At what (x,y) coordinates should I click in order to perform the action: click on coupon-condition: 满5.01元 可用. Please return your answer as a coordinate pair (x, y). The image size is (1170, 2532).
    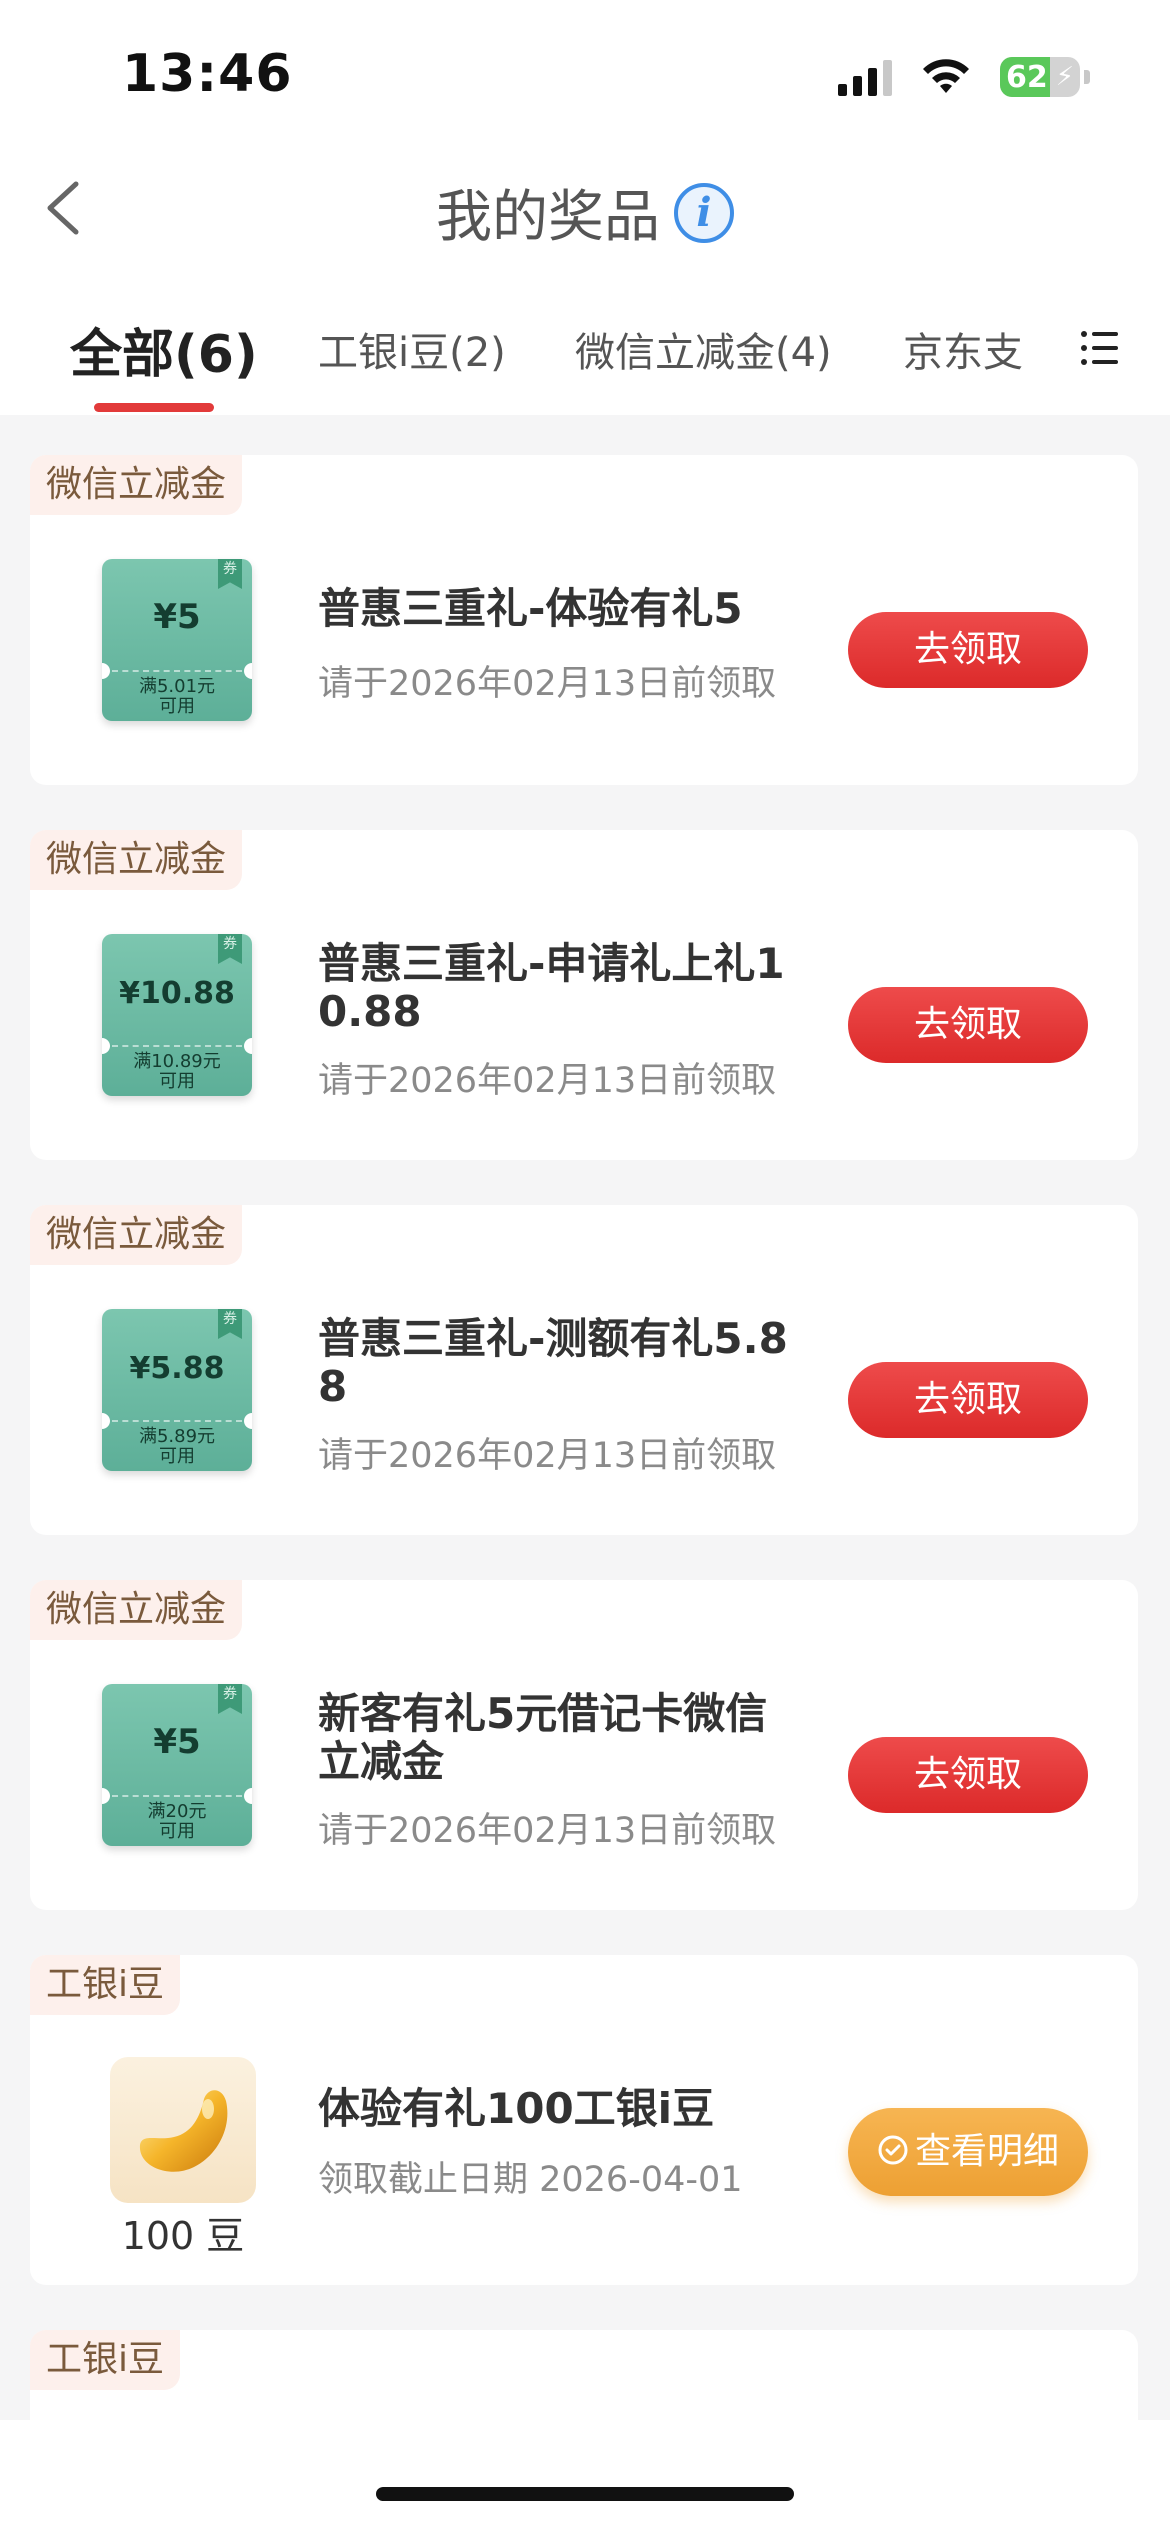
    Looking at the image, I should click on (177, 697).